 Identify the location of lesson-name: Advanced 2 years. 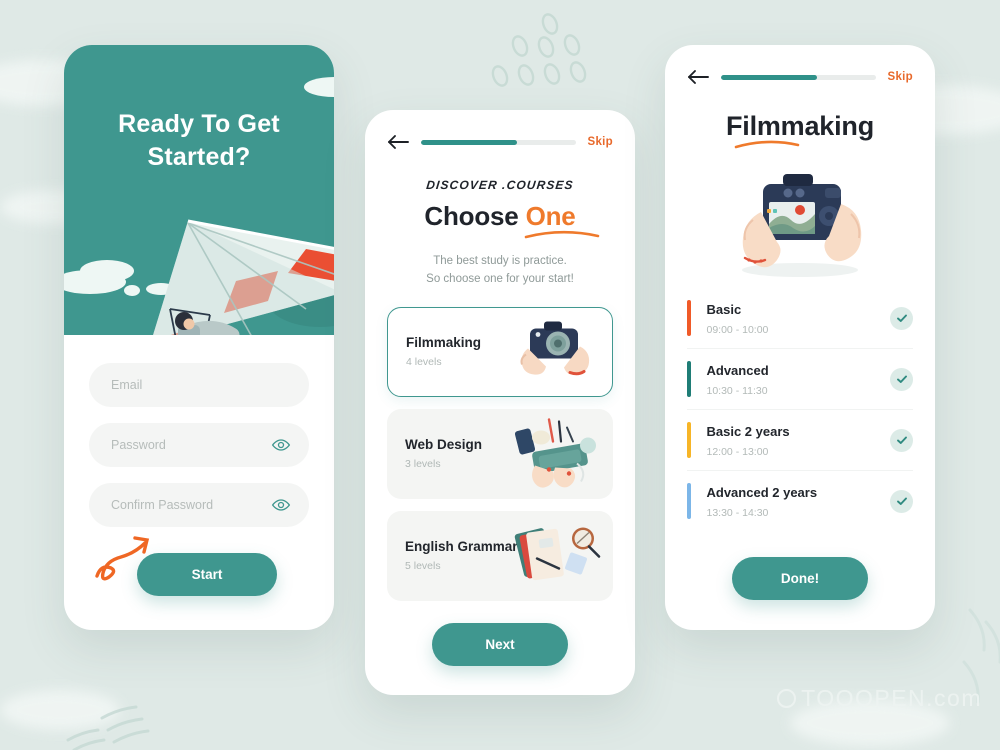
(762, 492).